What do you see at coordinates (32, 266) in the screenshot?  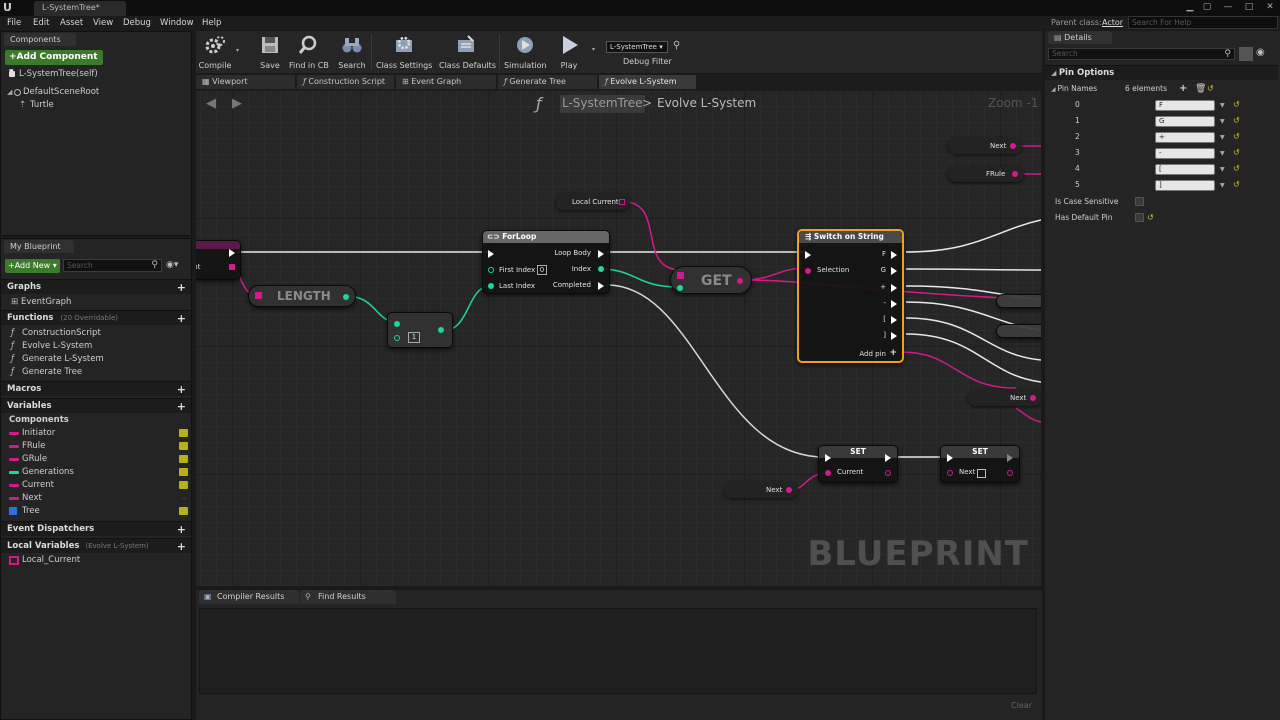 I see `add-new-button: +Add New ▾` at bounding box center [32, 266].